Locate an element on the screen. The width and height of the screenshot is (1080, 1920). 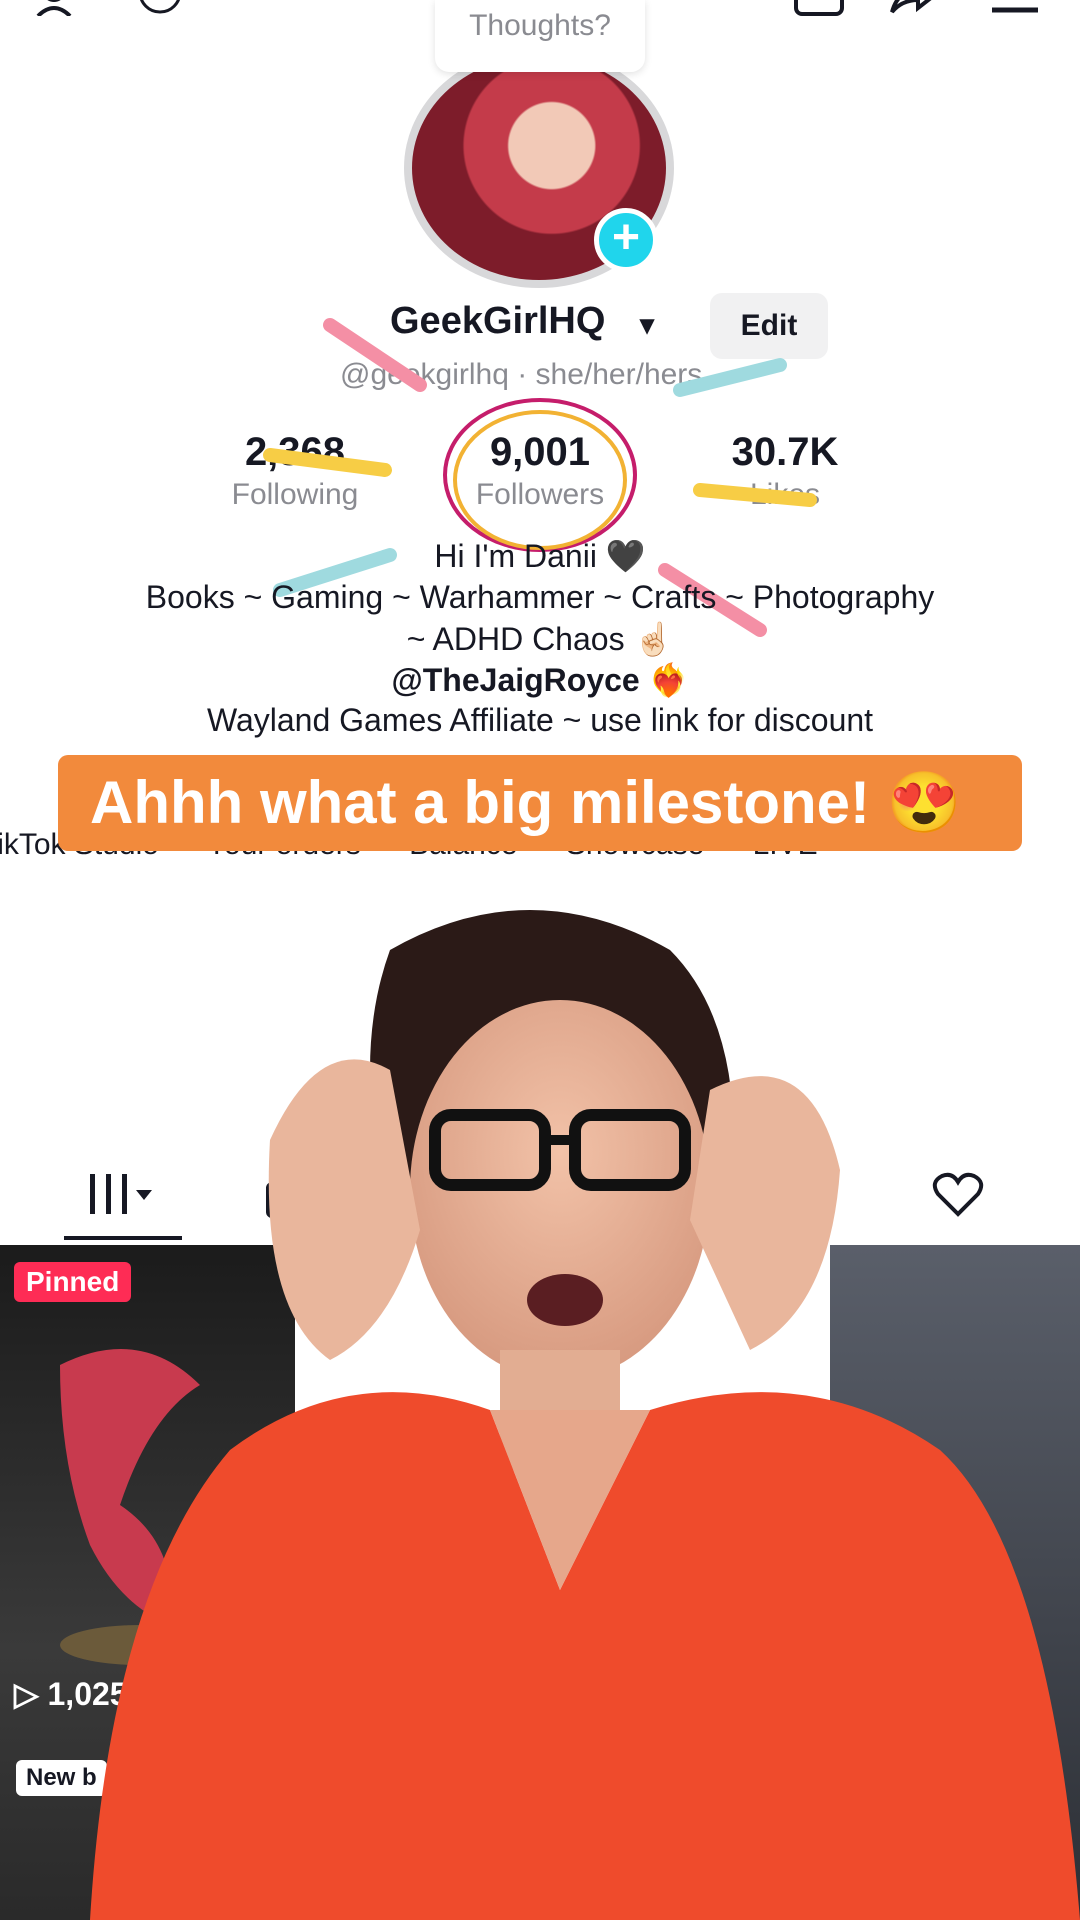
caption-banner: Ahhh what a big milestone! 😍 is located at coordinates (540, 803).